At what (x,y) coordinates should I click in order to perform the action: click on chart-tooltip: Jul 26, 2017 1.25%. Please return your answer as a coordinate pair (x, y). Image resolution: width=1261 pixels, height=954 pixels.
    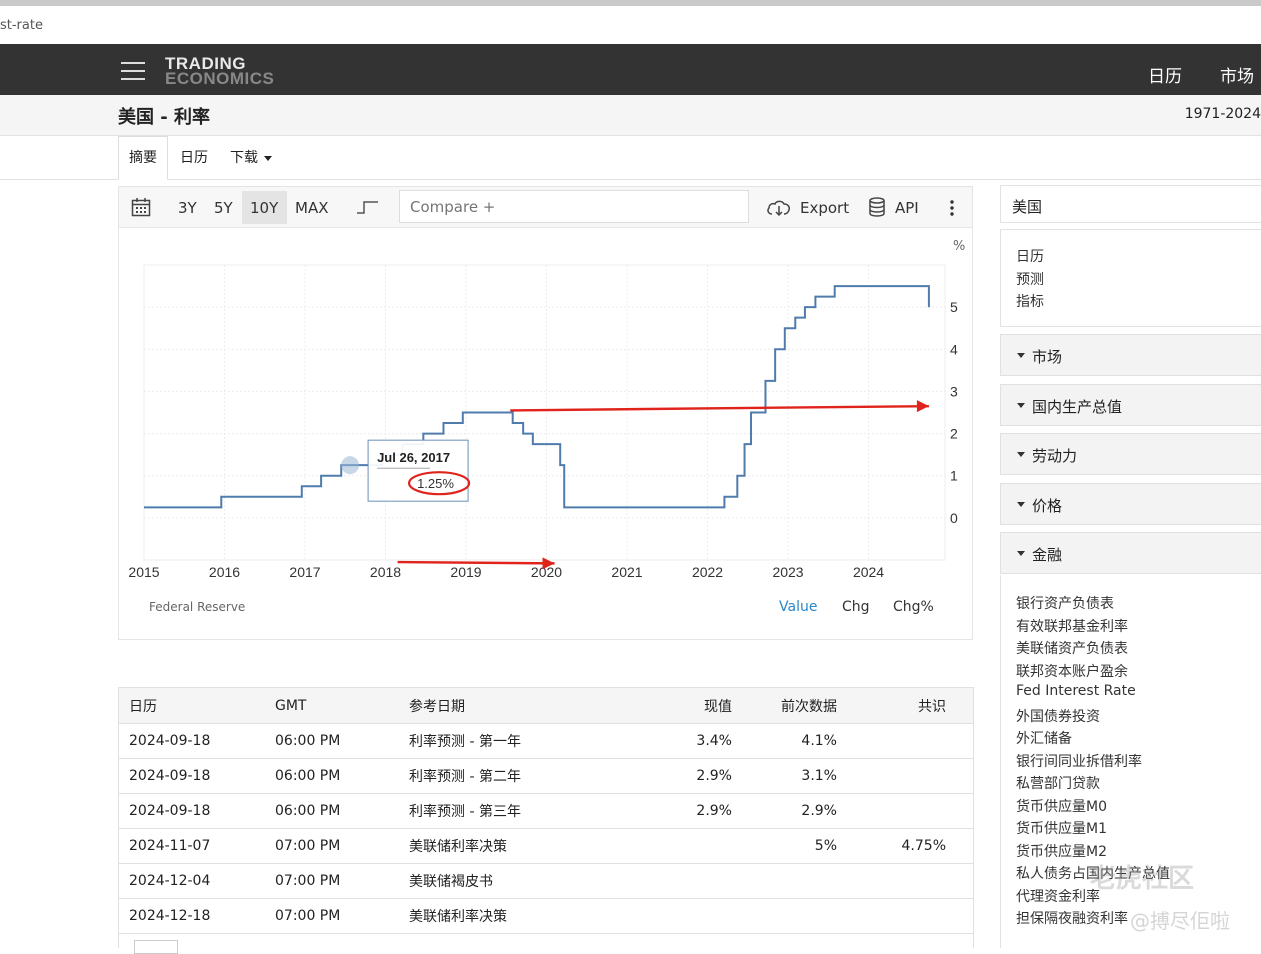
    Looking at the image, I should click on (419, 470).